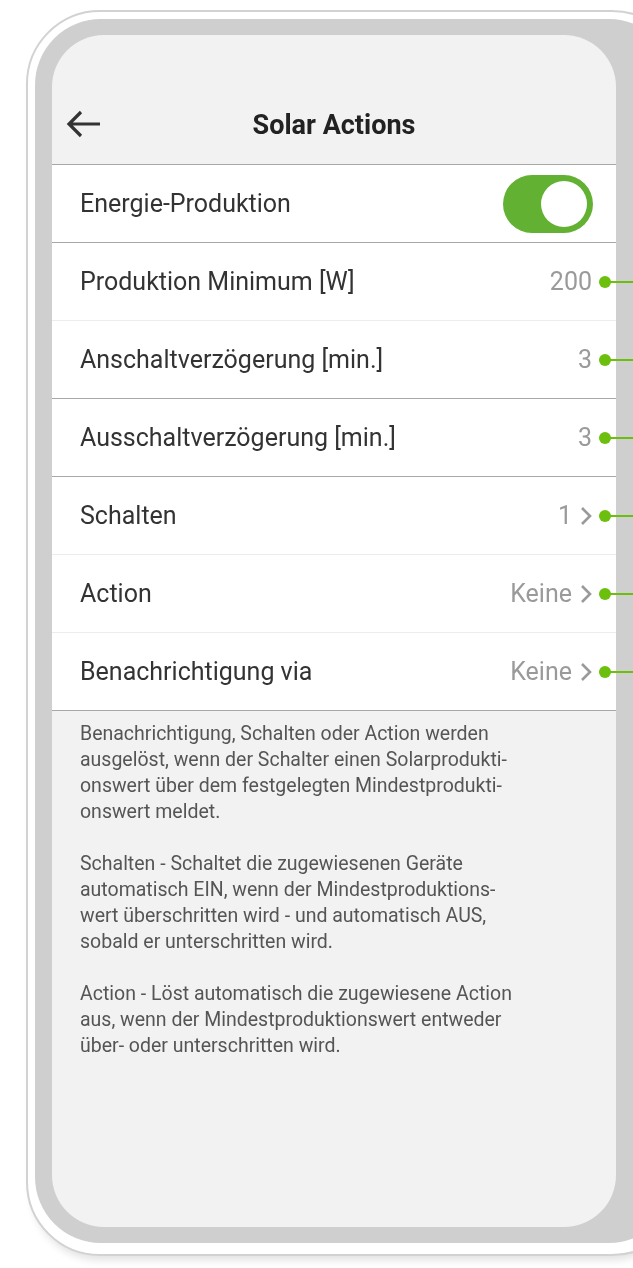  Describe the element at coordinates (294, 773) in the screenshot. I see `info-paragraph: Benachrichtigung, Schalten oder Action werden ausgelöst, wenn der Schalter einen Solarprodukti- onswert über dem festgelegten Mindestprodukti- onswert meldet.` at that location.